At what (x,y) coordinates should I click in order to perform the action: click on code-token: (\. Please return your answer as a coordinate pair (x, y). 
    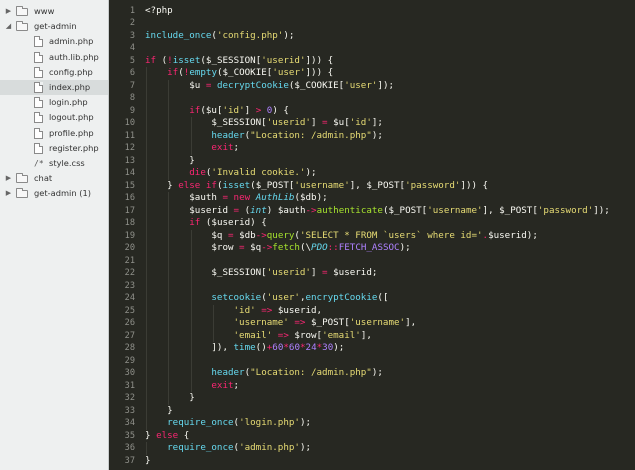
    Looking at the image, I should click on (305, 247).